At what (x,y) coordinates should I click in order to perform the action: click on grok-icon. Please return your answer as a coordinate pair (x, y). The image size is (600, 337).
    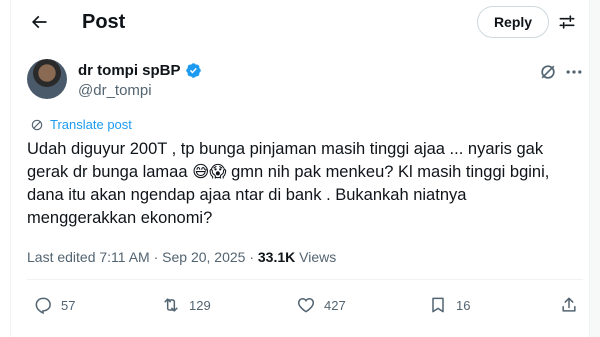
    Looking at the image, I should click on (548, 72).